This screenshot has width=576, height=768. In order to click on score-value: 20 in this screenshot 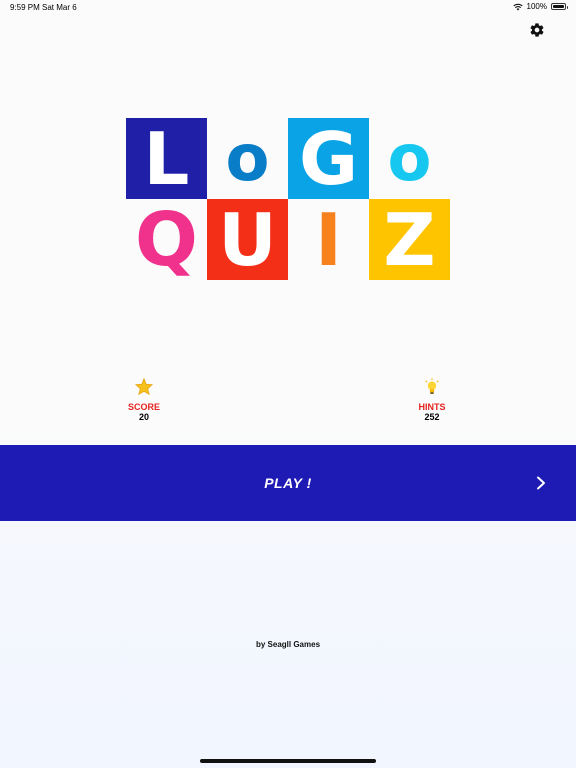, I will do `click(143, 417)`.